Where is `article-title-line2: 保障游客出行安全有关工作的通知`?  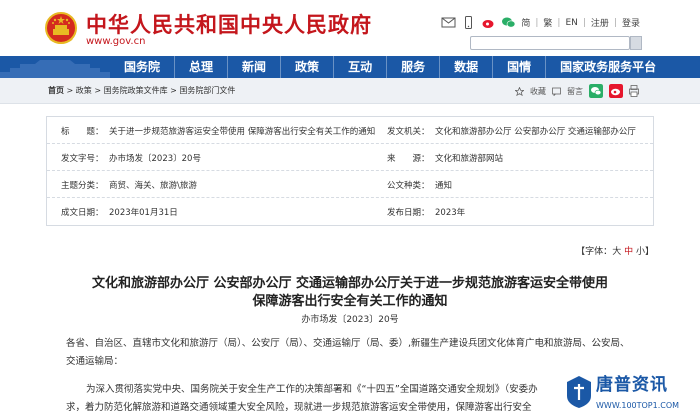 article-title-line2: 保障游客出行安全有关工作的通知 is located at coordinates (350, 301).